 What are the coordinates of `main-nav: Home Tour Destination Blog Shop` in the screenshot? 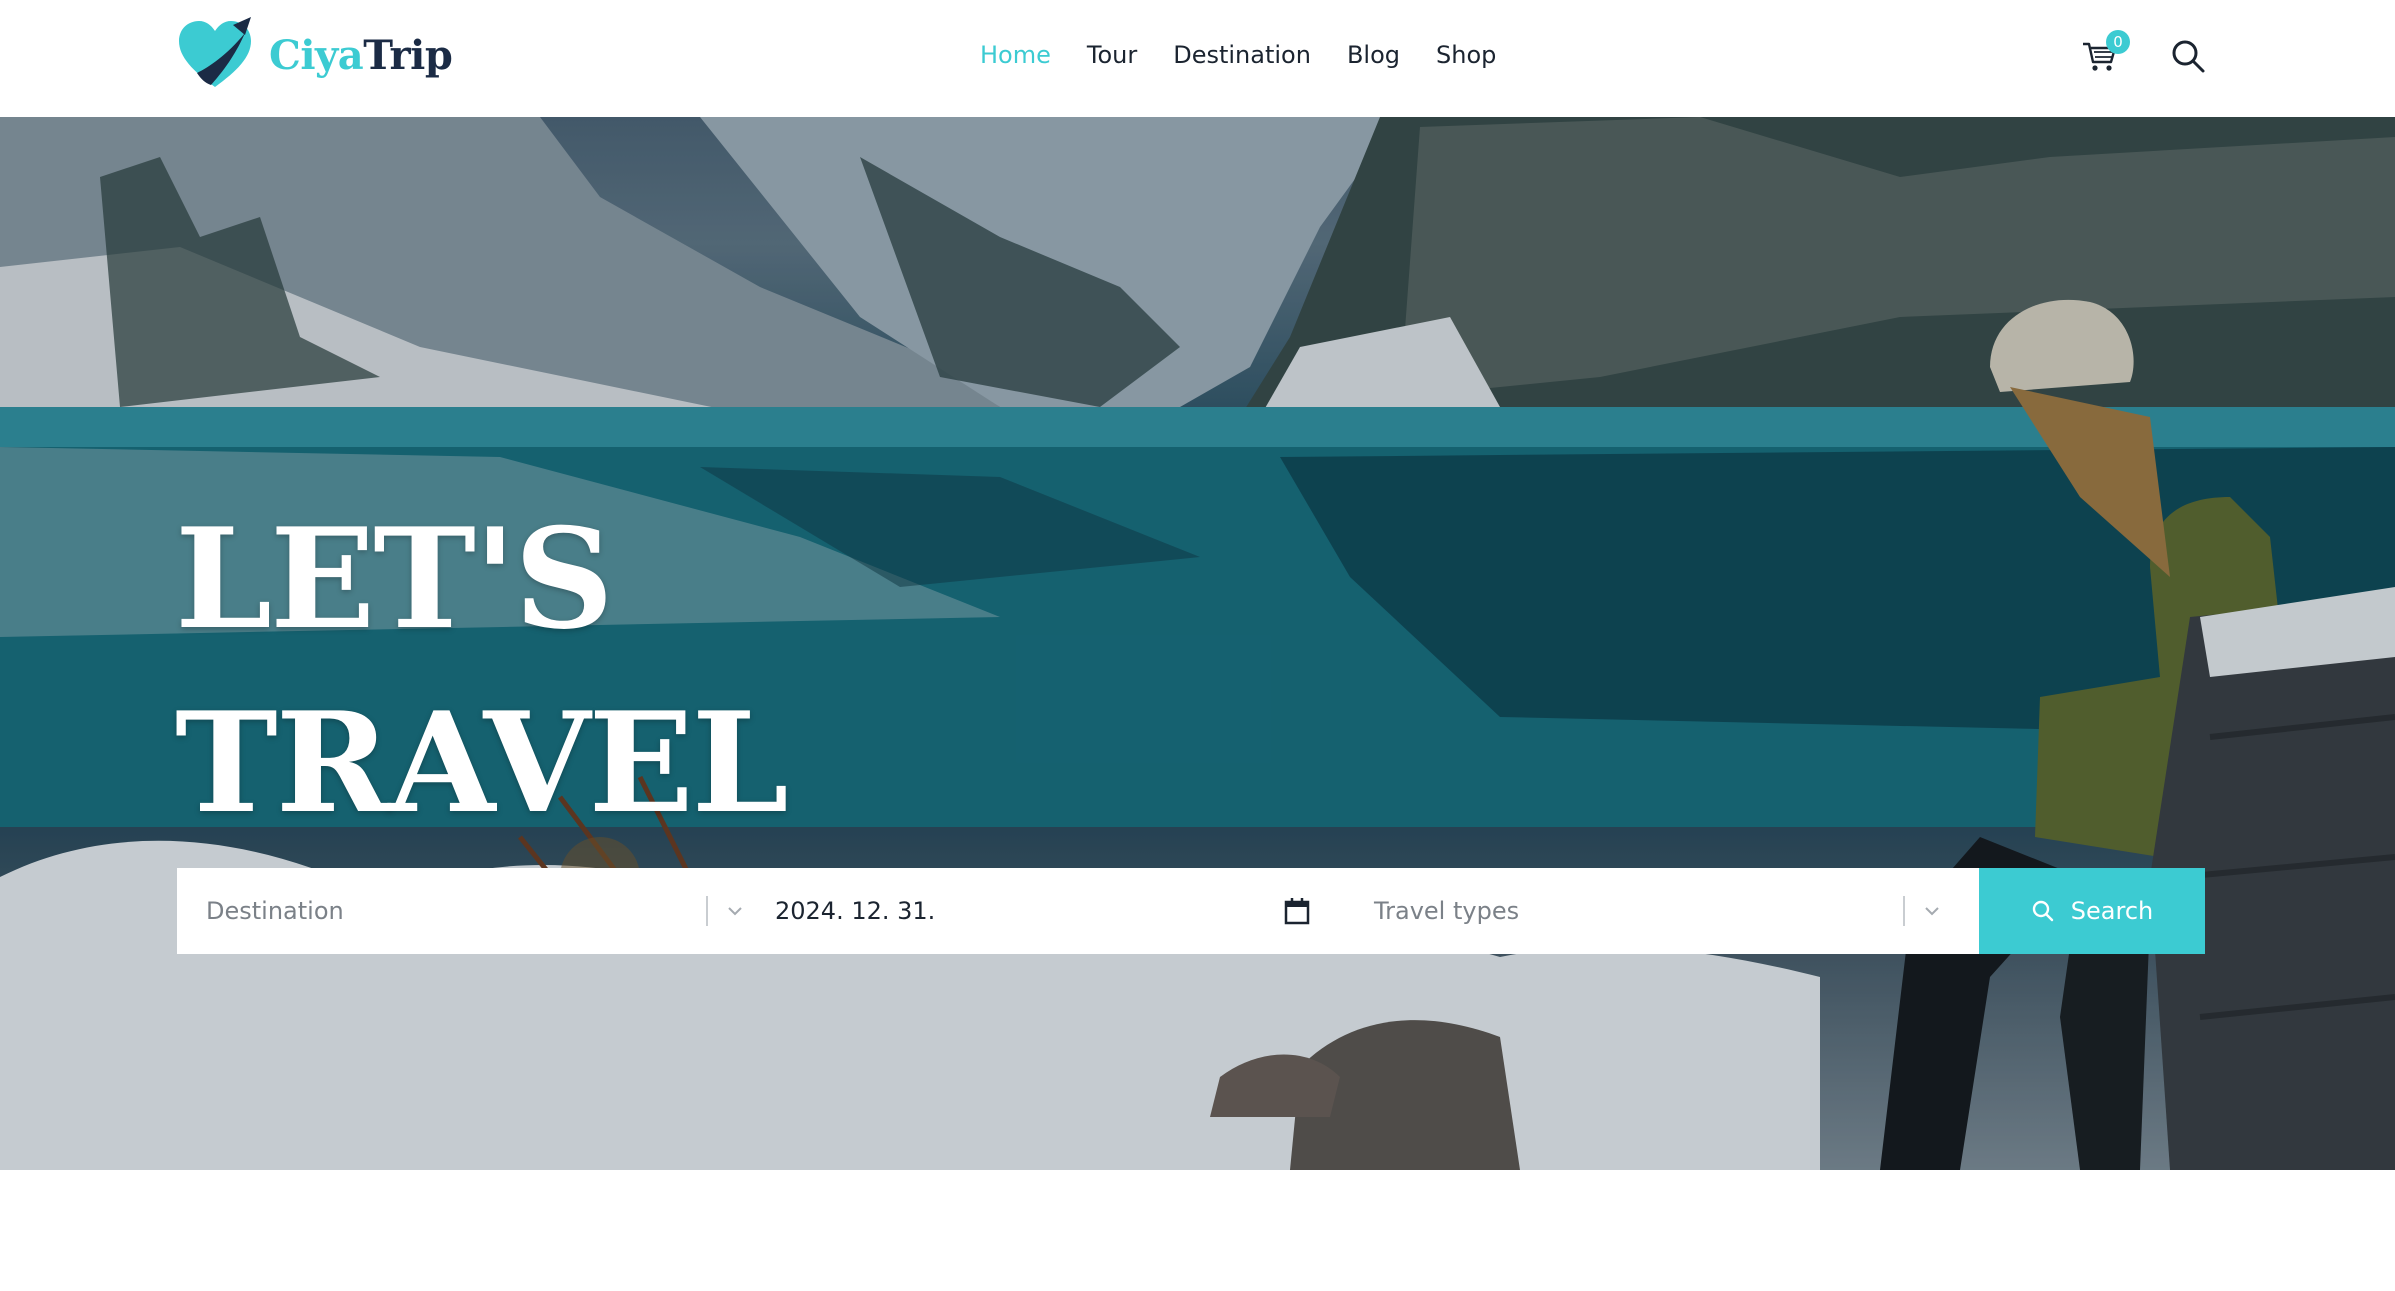 It's located at (1256, 55).